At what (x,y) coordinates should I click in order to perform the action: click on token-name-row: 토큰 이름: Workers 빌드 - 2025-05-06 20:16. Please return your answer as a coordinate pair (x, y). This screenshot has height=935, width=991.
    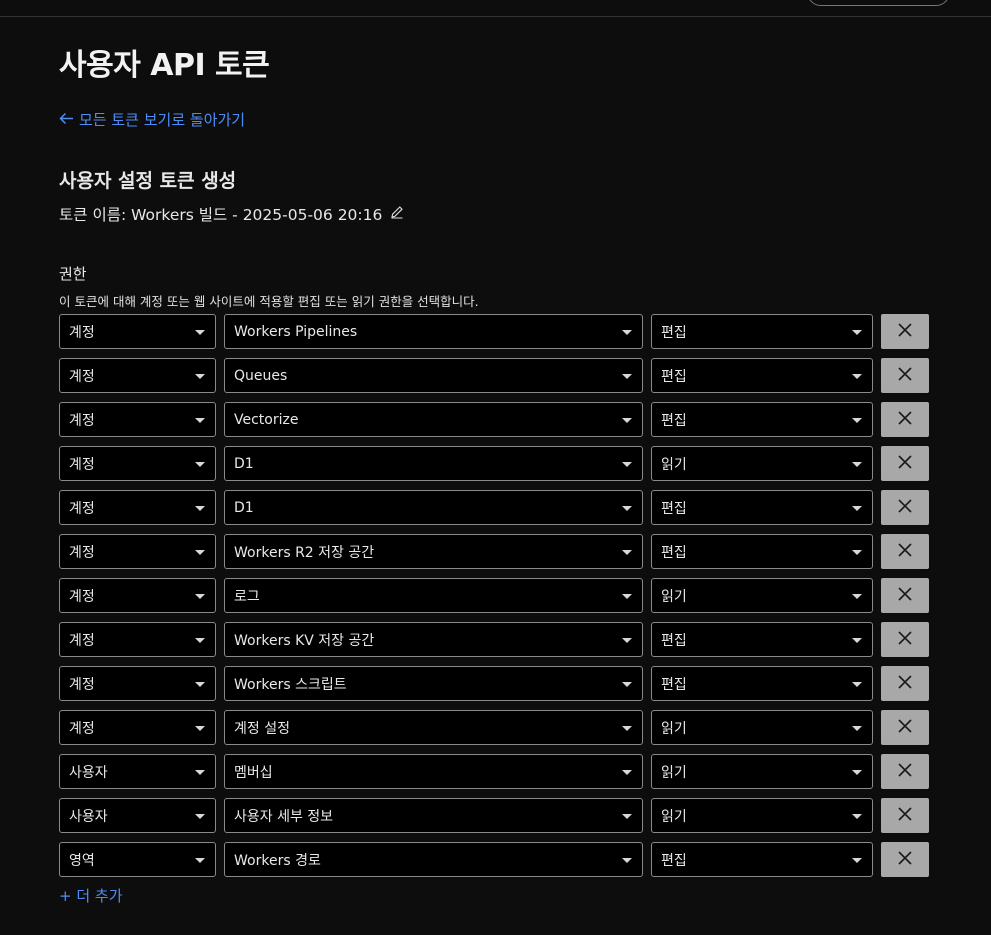
    Looking at the image, I should click on (231, 214).